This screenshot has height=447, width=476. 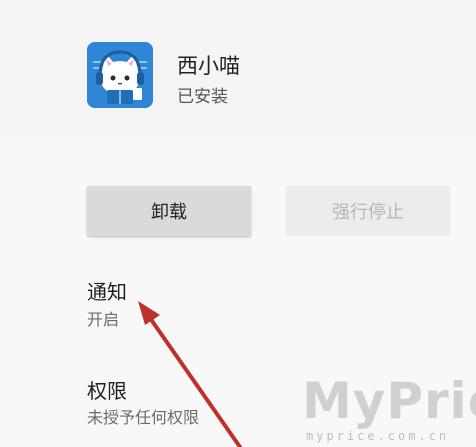 I want to click on watermark: MyPrice myprice.com.cn, so click(x=389, y=409).